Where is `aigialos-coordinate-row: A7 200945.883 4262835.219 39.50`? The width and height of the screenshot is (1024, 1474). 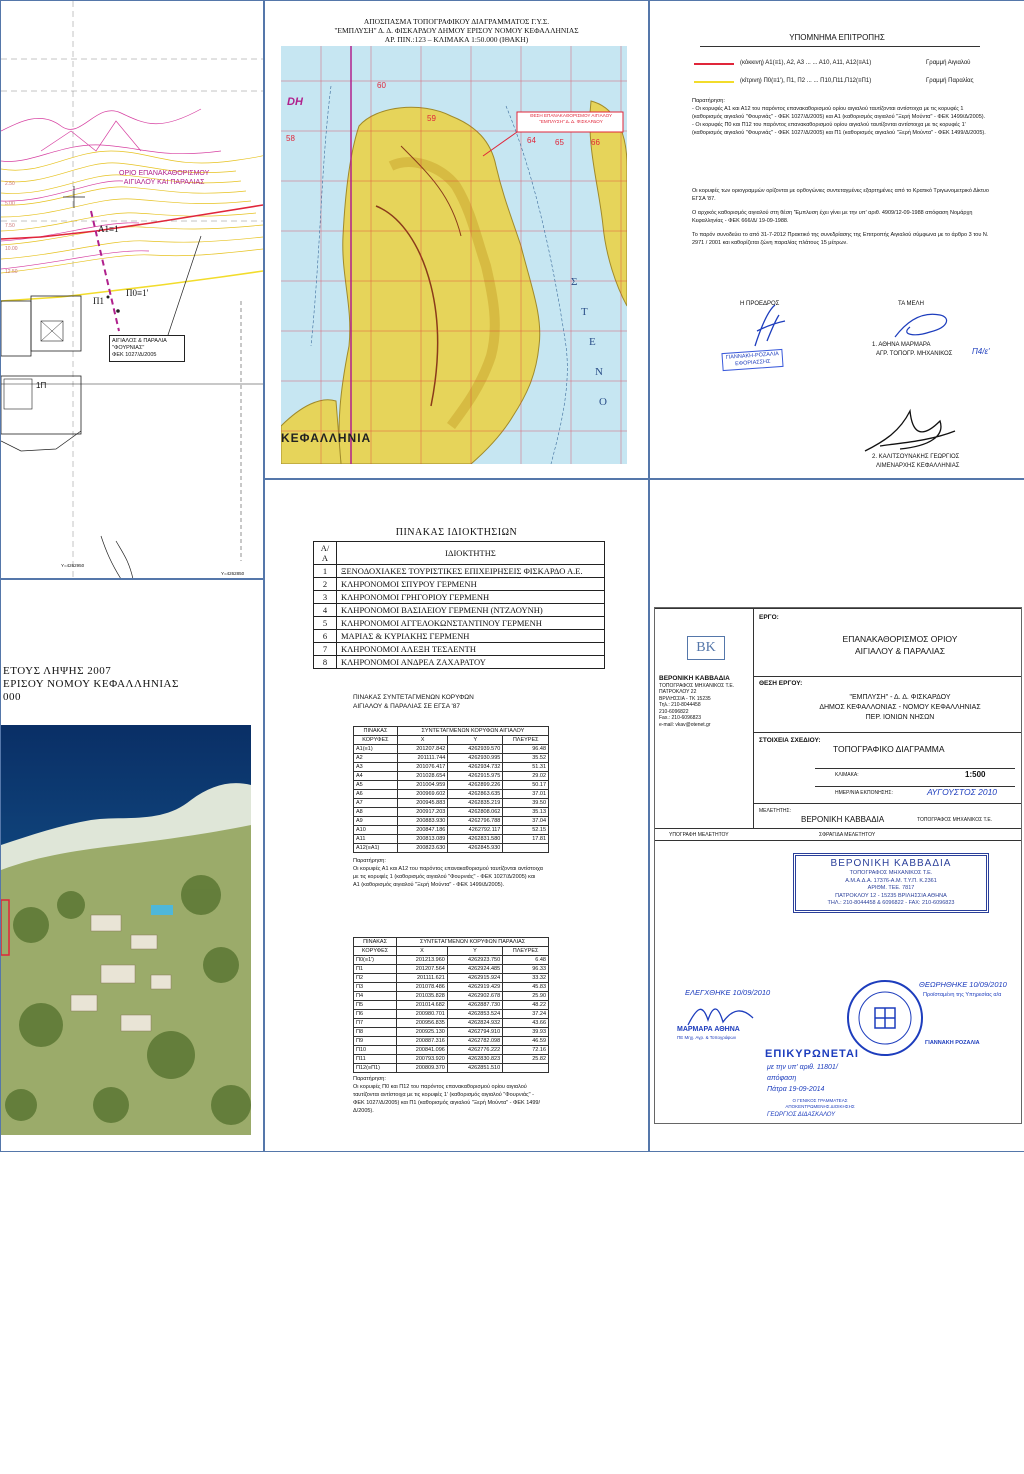
aigialos-coordinate-row: A7 200945.883 4262835.219 39.50 is located at coordinates (451, 803).